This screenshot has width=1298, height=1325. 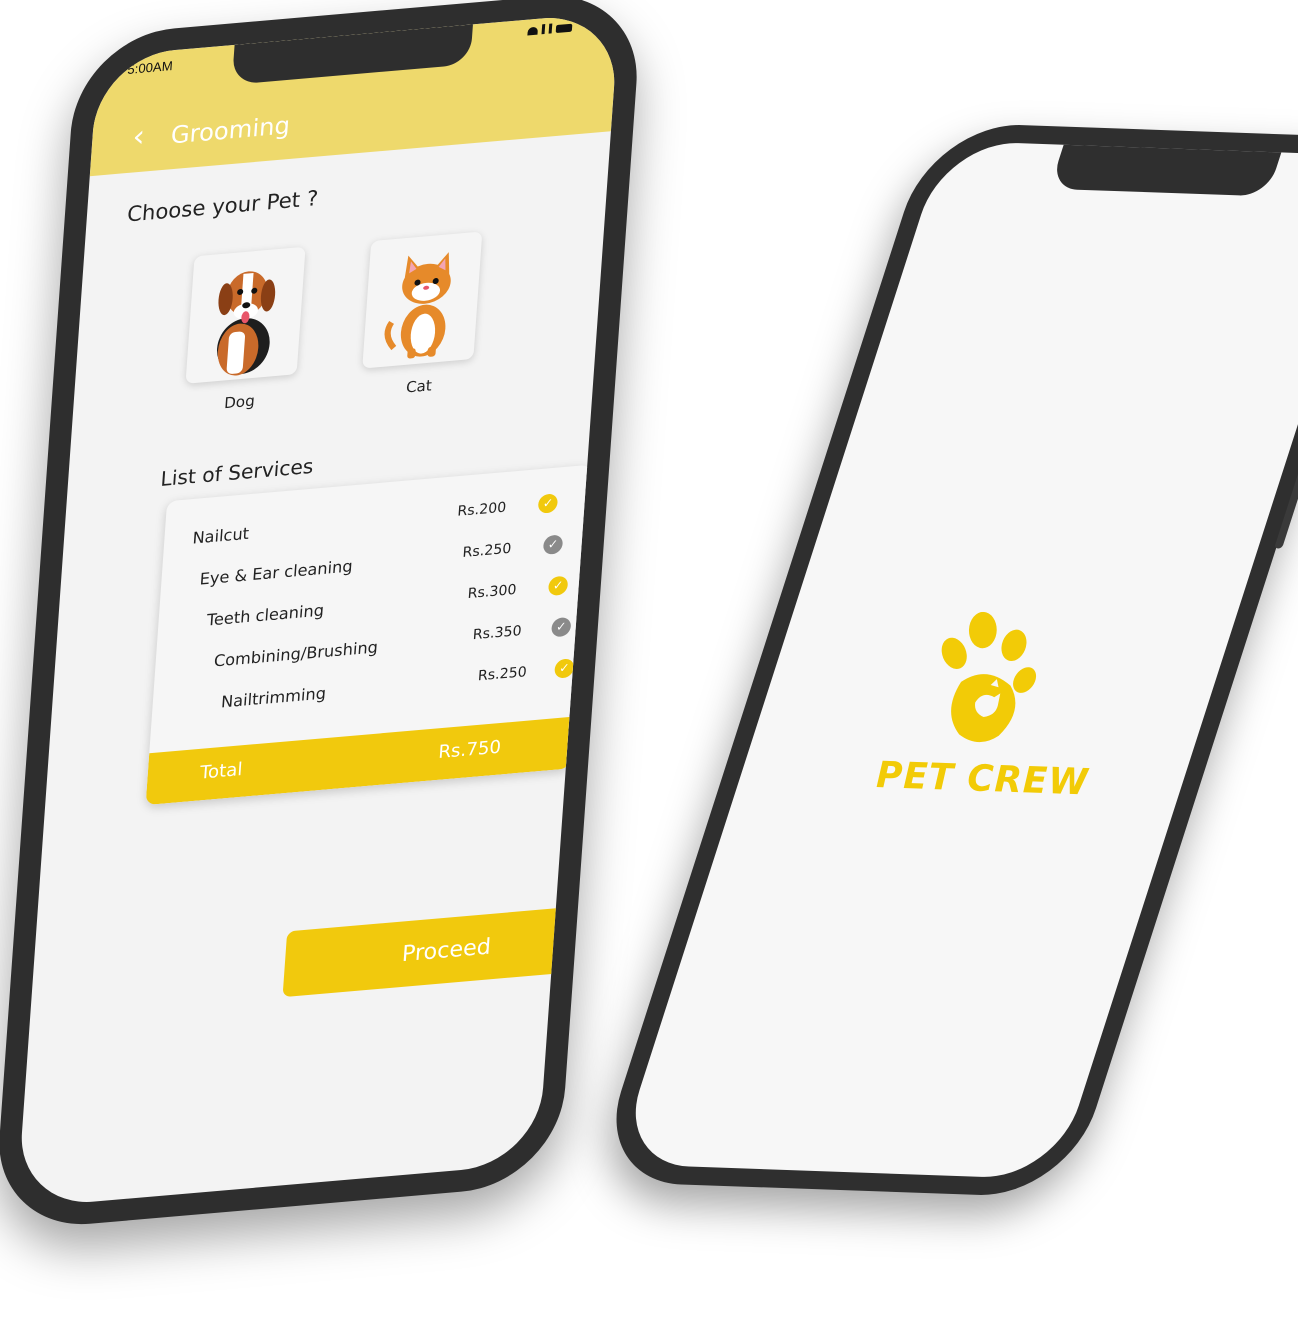 What do you see at coordinates (239, 402) in the screenshot?
I see `pet-label-dog: Dog` at bounding box center [239, 402].